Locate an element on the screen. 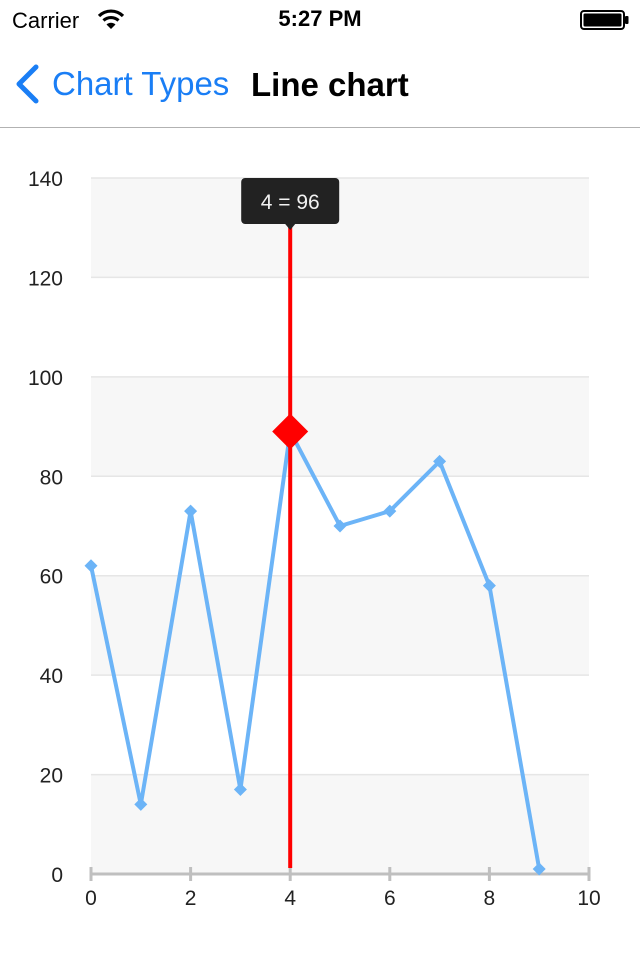 The width and height of the screenshot is (640, 960). status-time: 5:27 PM is located at coordinates (320, 18).